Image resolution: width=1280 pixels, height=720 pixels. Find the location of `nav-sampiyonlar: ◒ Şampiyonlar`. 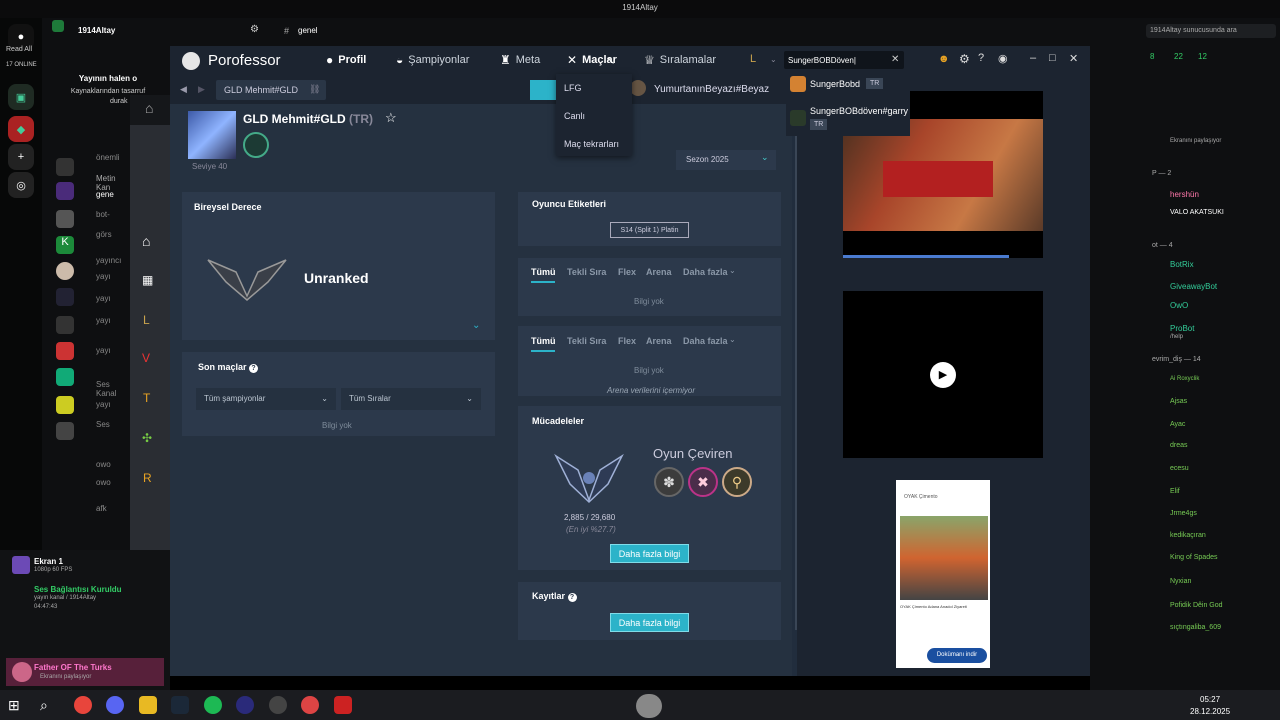

nav-sampiyonlar: ◒ Şampiyonlar is located at coordinates (432, 60).